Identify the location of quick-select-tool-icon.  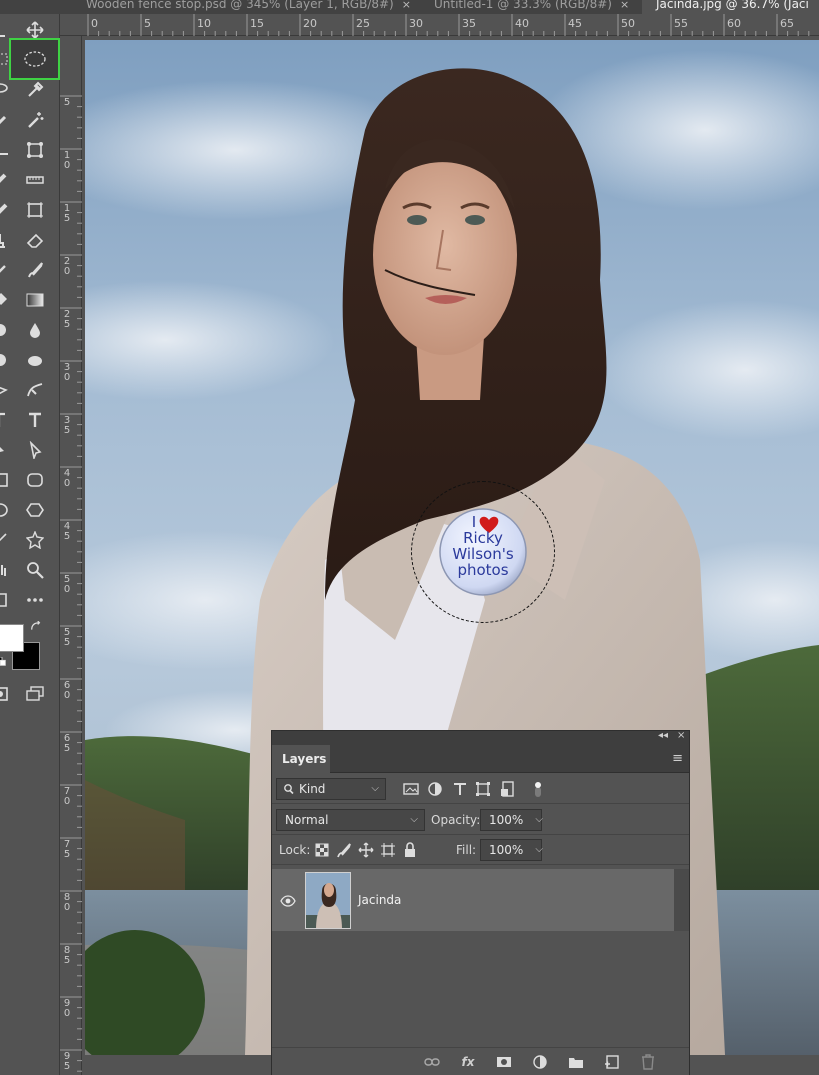
(6, 120).